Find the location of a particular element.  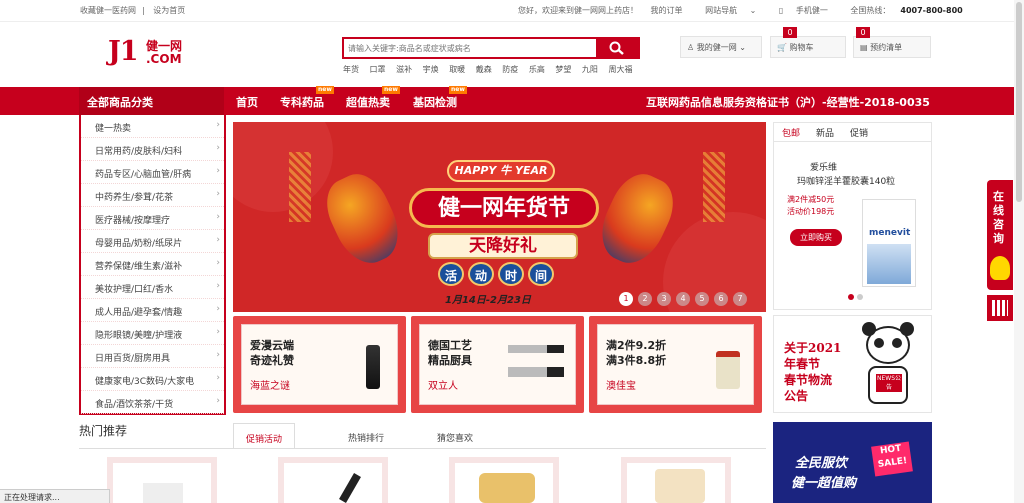

category-item: 隐形眼镜/美瞳/护理液 › is located at coordinates (152, 333).